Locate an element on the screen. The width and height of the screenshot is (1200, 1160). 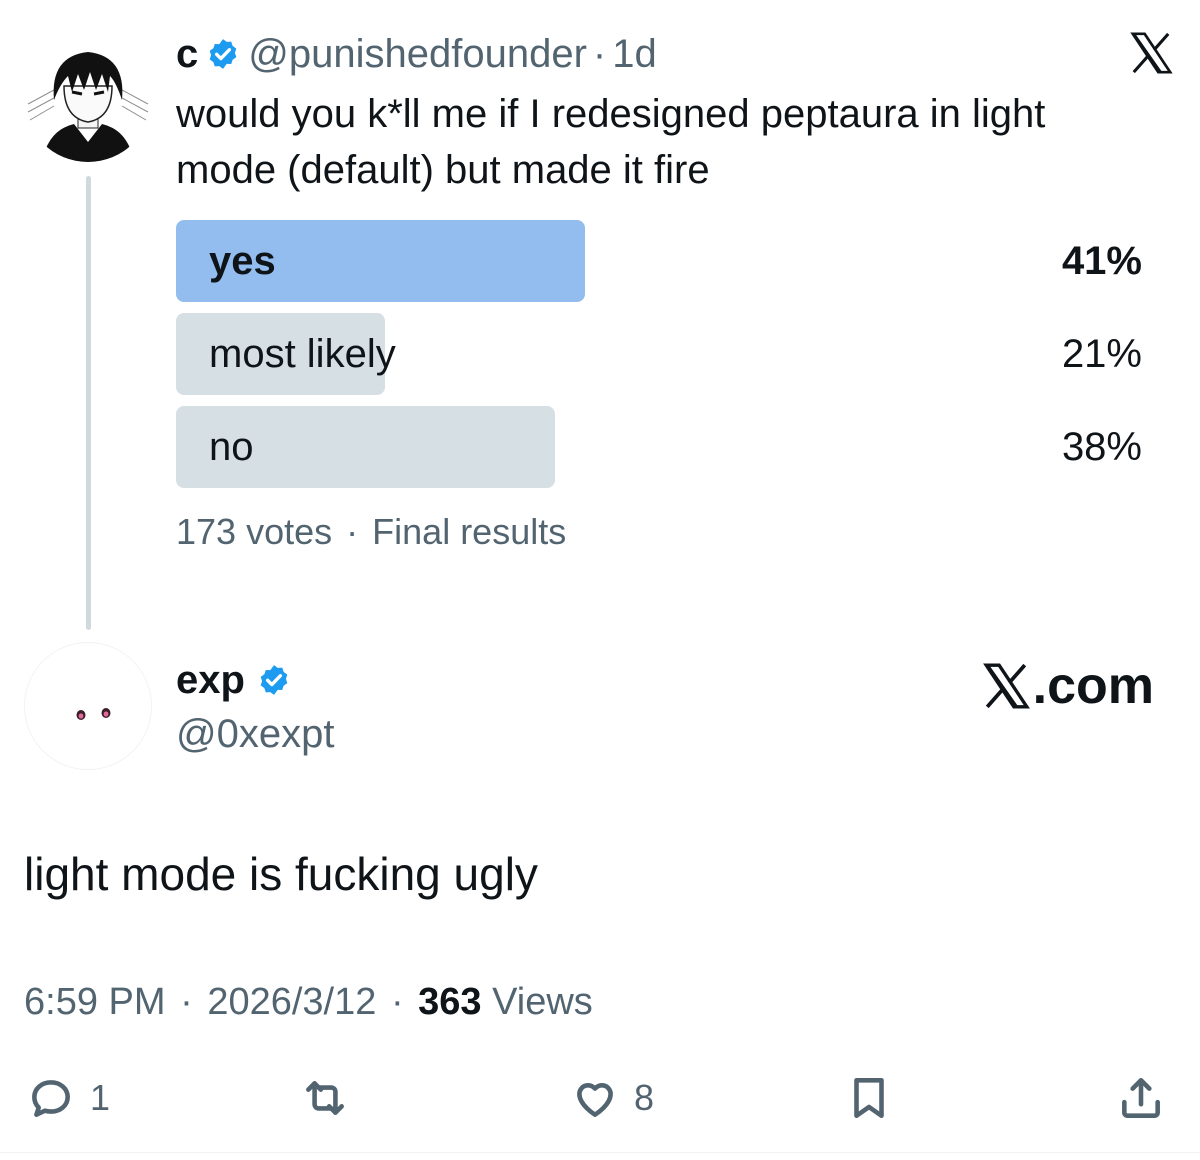
display-name: c is located at coordinates (187, 54).